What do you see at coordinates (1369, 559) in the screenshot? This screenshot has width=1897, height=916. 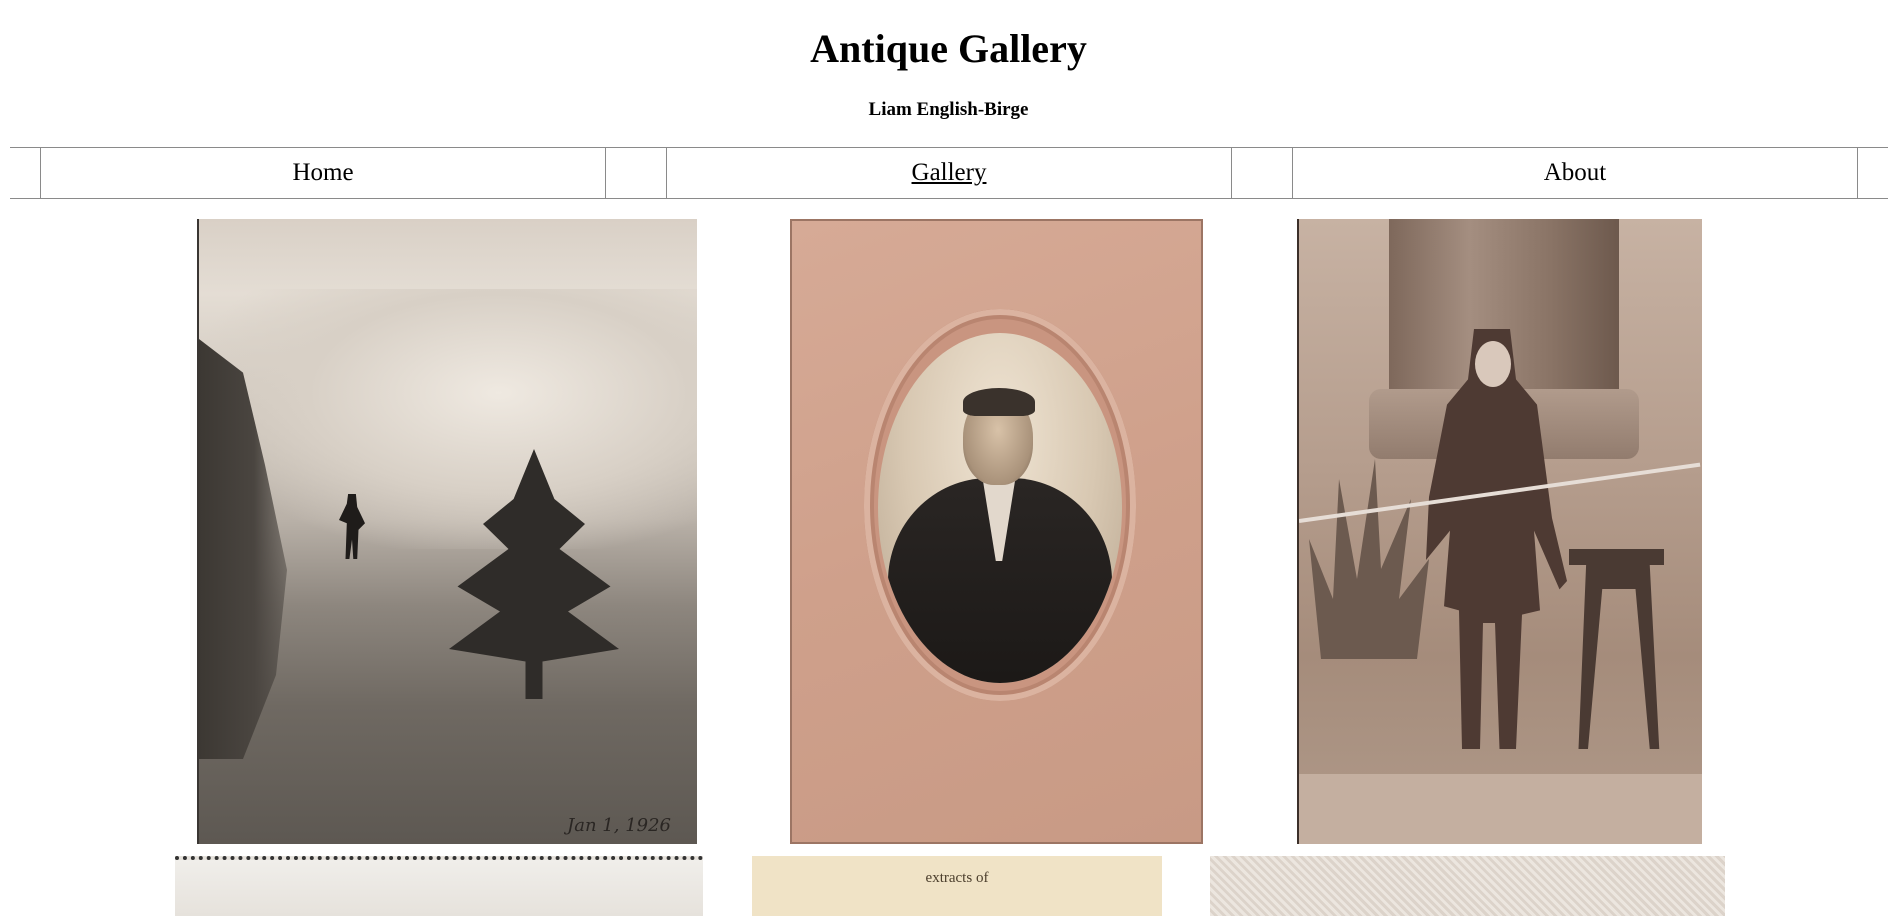 I see `photo-plant` at bounding box center [1369, 559].